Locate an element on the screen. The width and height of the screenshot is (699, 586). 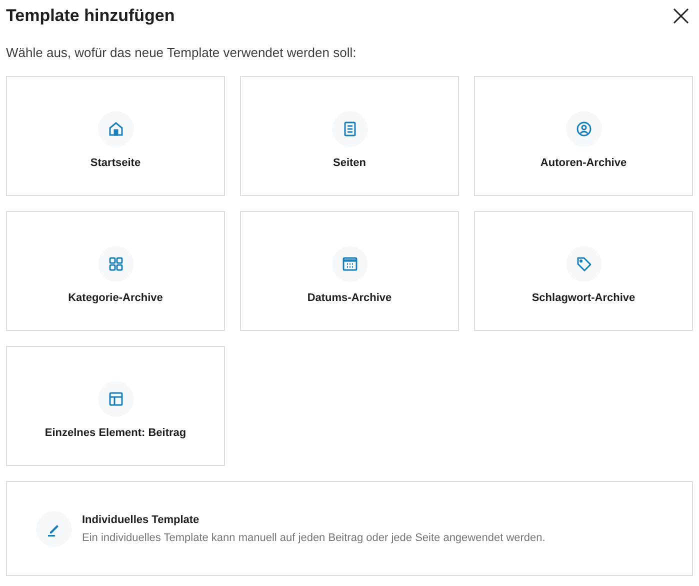
template-option: Kategorie-Archive is located at coordinates (115, 271).